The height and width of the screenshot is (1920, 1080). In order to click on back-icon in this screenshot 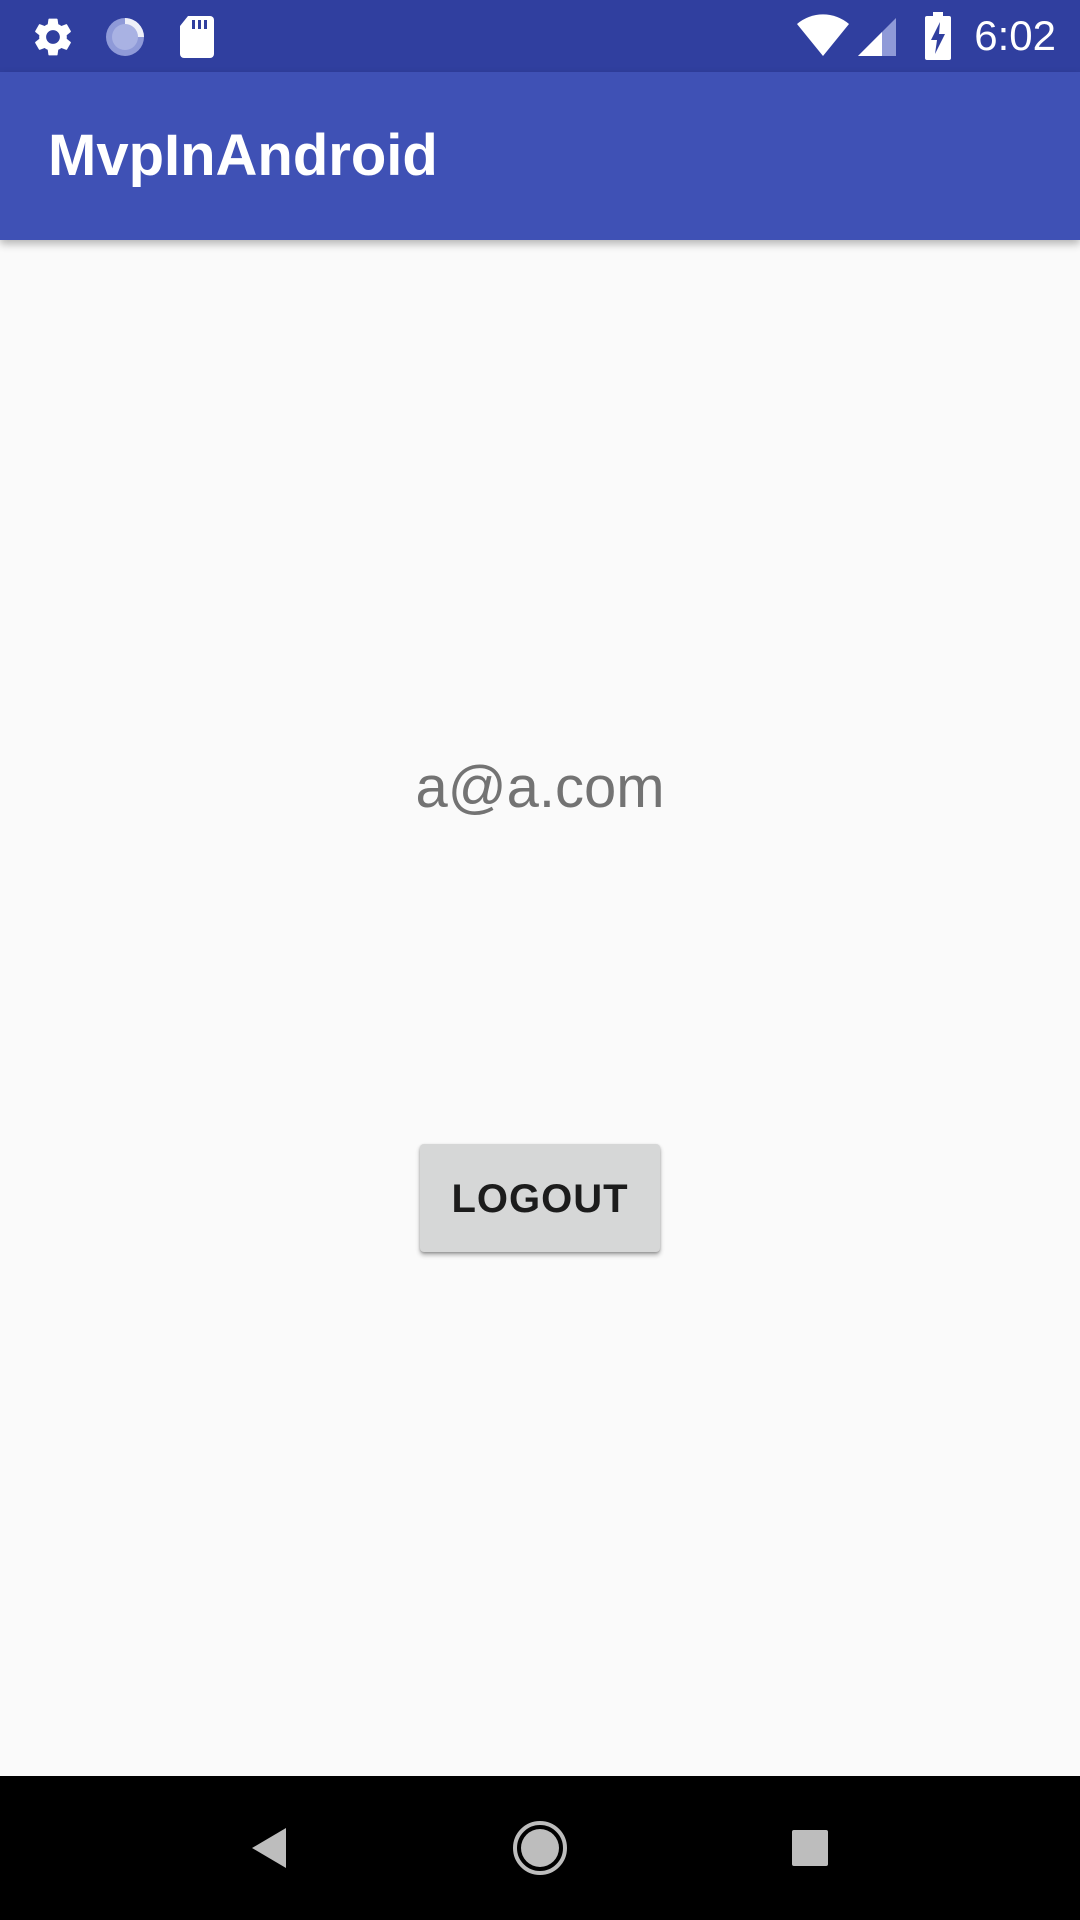, I will do `click(270, 1848)`.